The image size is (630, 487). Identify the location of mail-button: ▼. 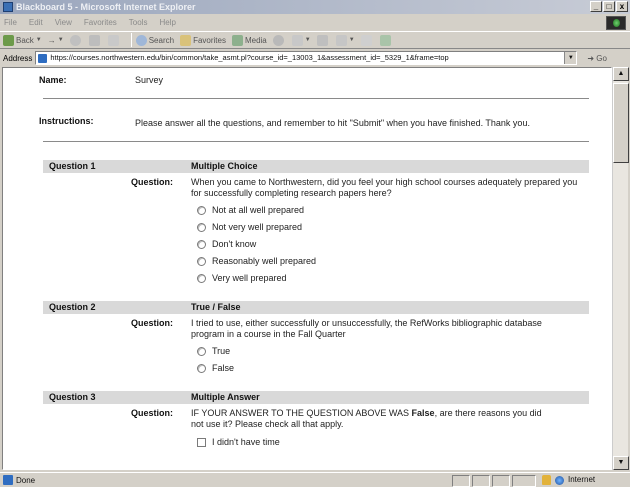
(301, 40).